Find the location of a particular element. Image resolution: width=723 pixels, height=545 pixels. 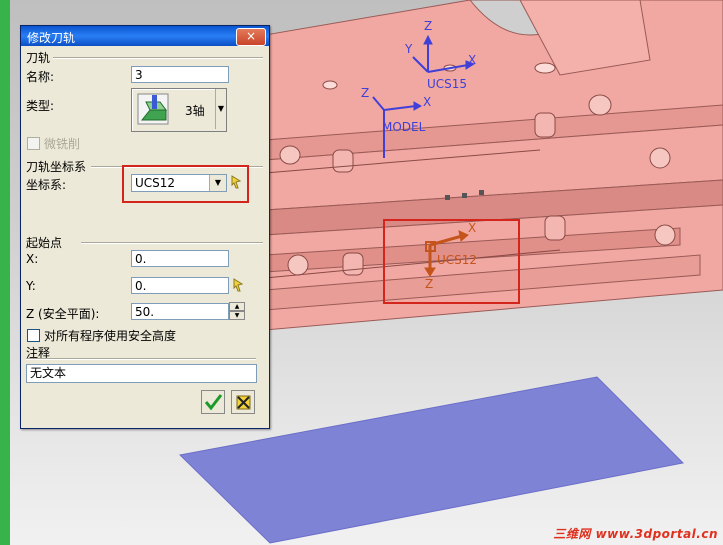

micro-milling-checkbox is located at coordinates (33, 143).